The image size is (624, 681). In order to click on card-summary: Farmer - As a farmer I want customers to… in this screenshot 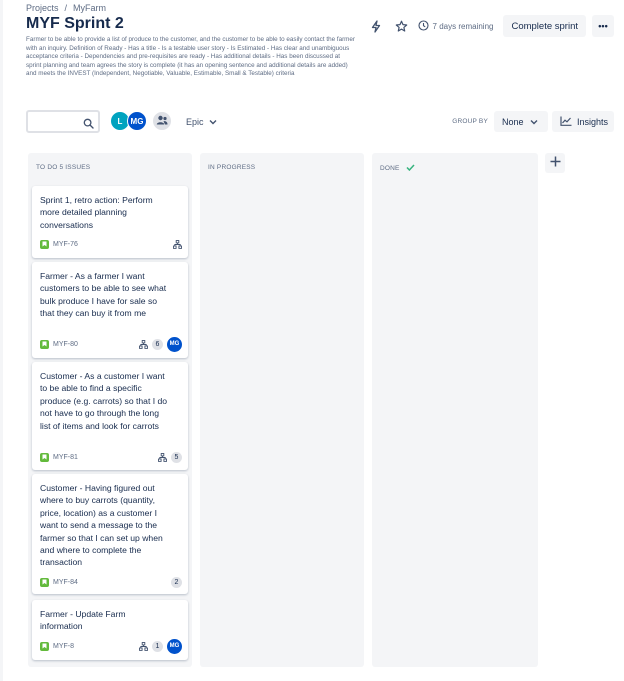, I will do `click(103, 295)`.